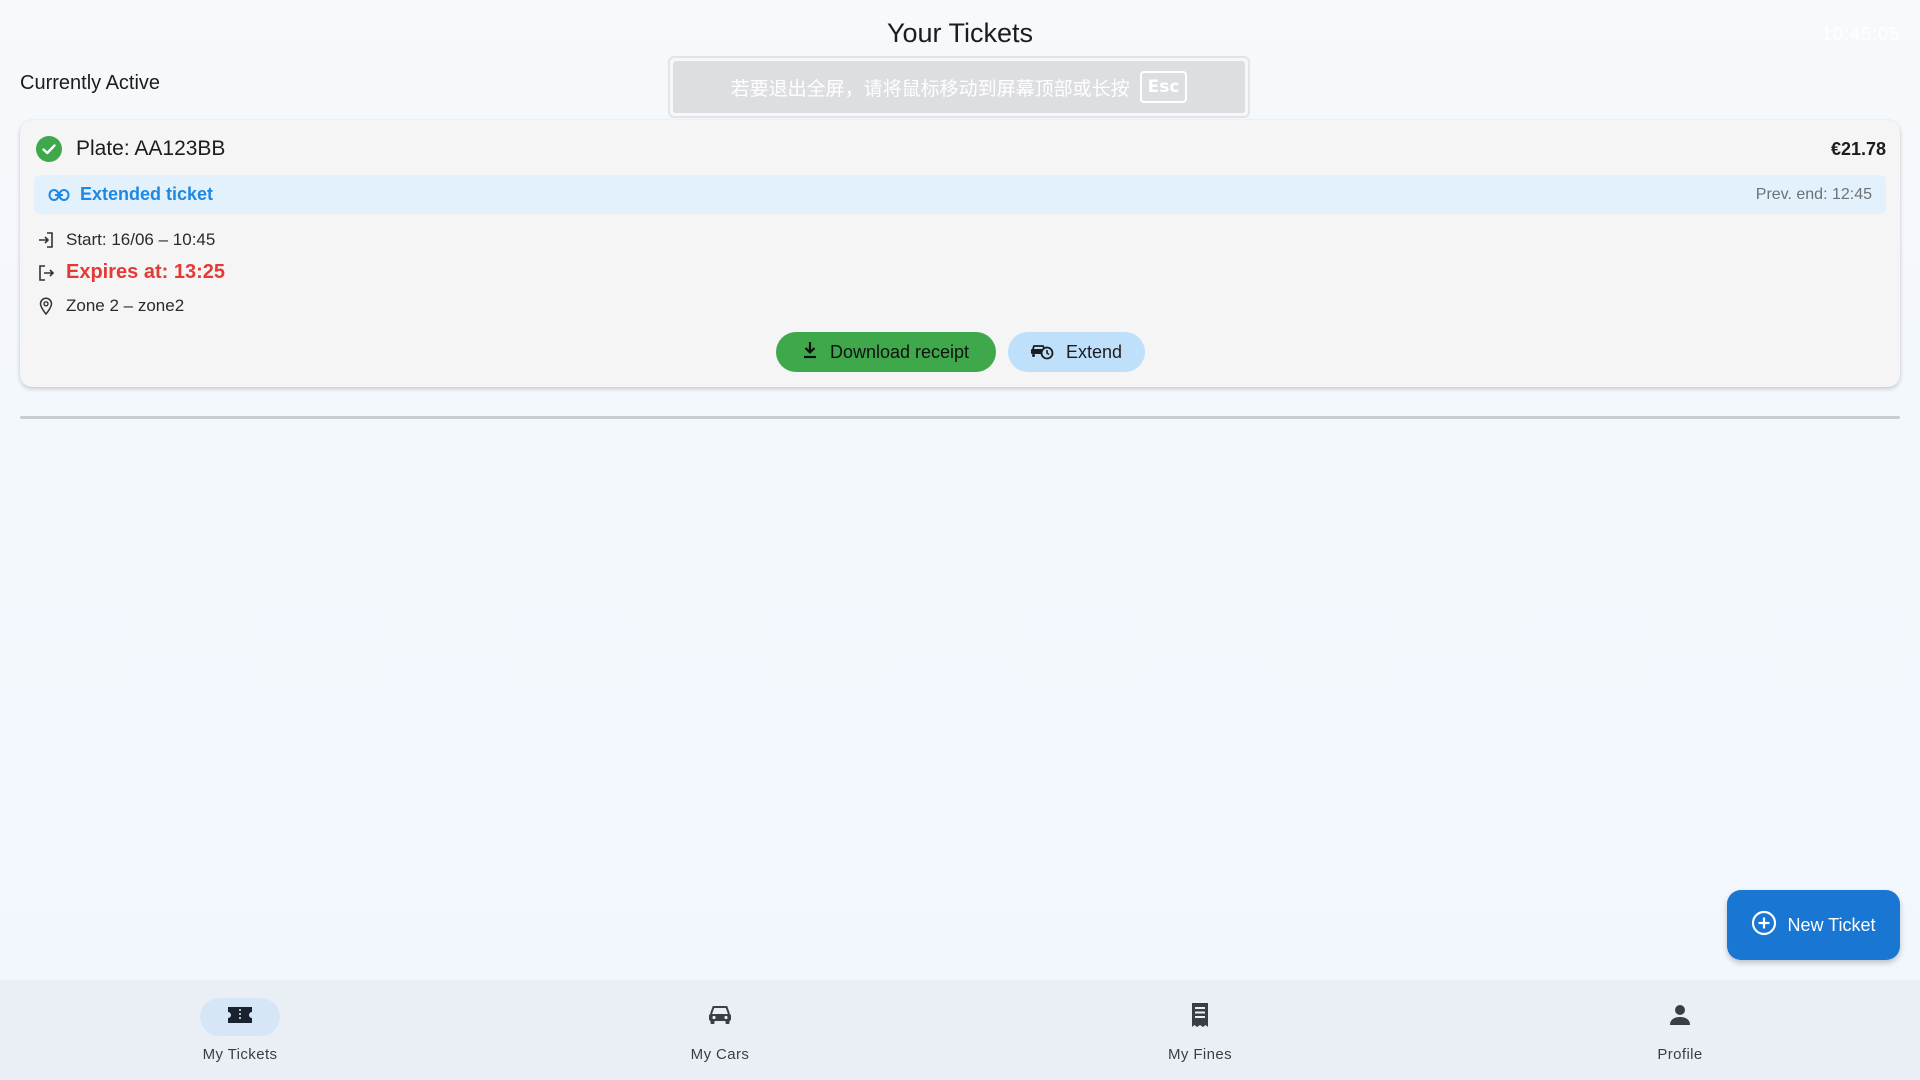 The width and height of the screenshot is (1920, 1080). What do you see at coordinates (151, 148) in the screenshot?
I see `ticket-plate: Plate: AA123BB` at bounding box center [151, 148].